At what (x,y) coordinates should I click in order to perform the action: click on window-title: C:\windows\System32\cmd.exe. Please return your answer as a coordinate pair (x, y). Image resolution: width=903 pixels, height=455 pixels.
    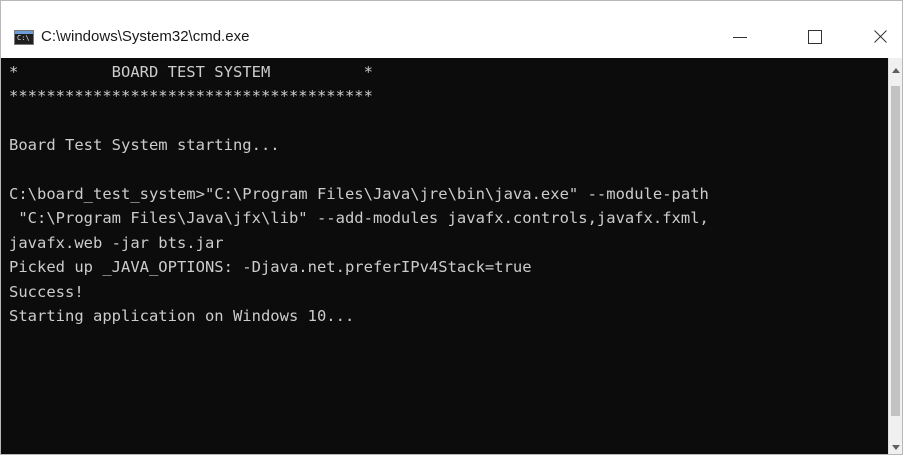
    Looking at the image, I should click on (145, 36).